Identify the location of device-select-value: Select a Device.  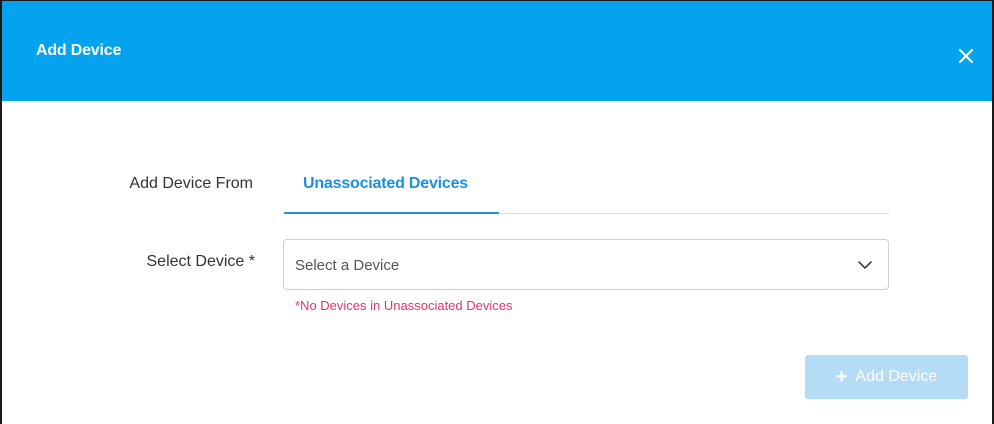
(347, 265).